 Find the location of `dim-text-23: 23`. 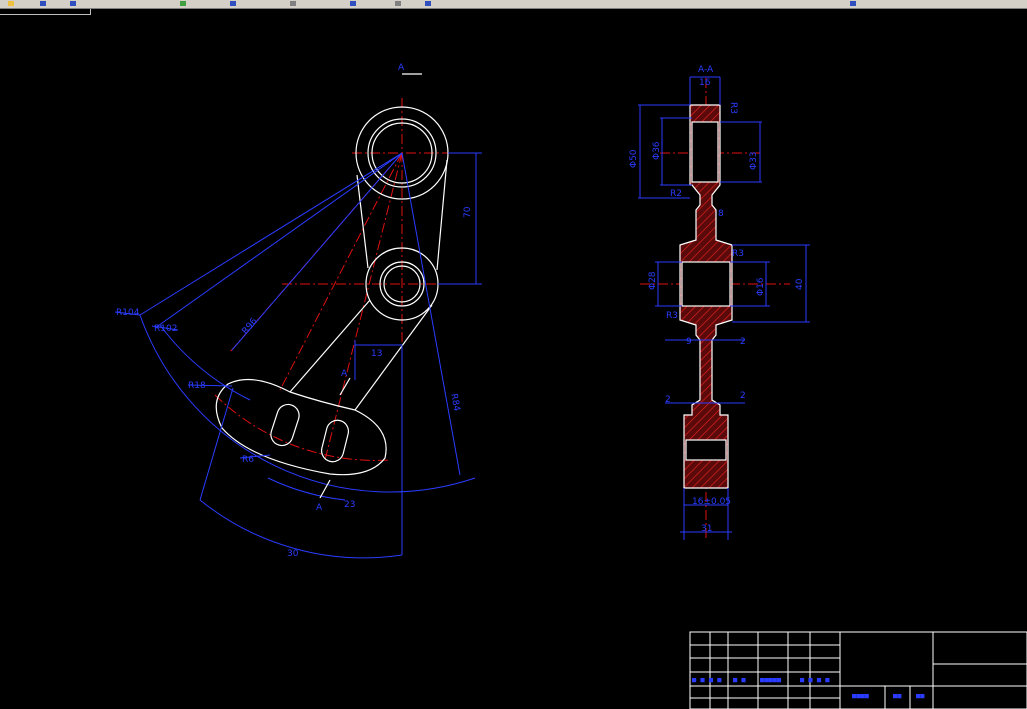

dim-text-23: 23 is located at coordinates (349, 505).